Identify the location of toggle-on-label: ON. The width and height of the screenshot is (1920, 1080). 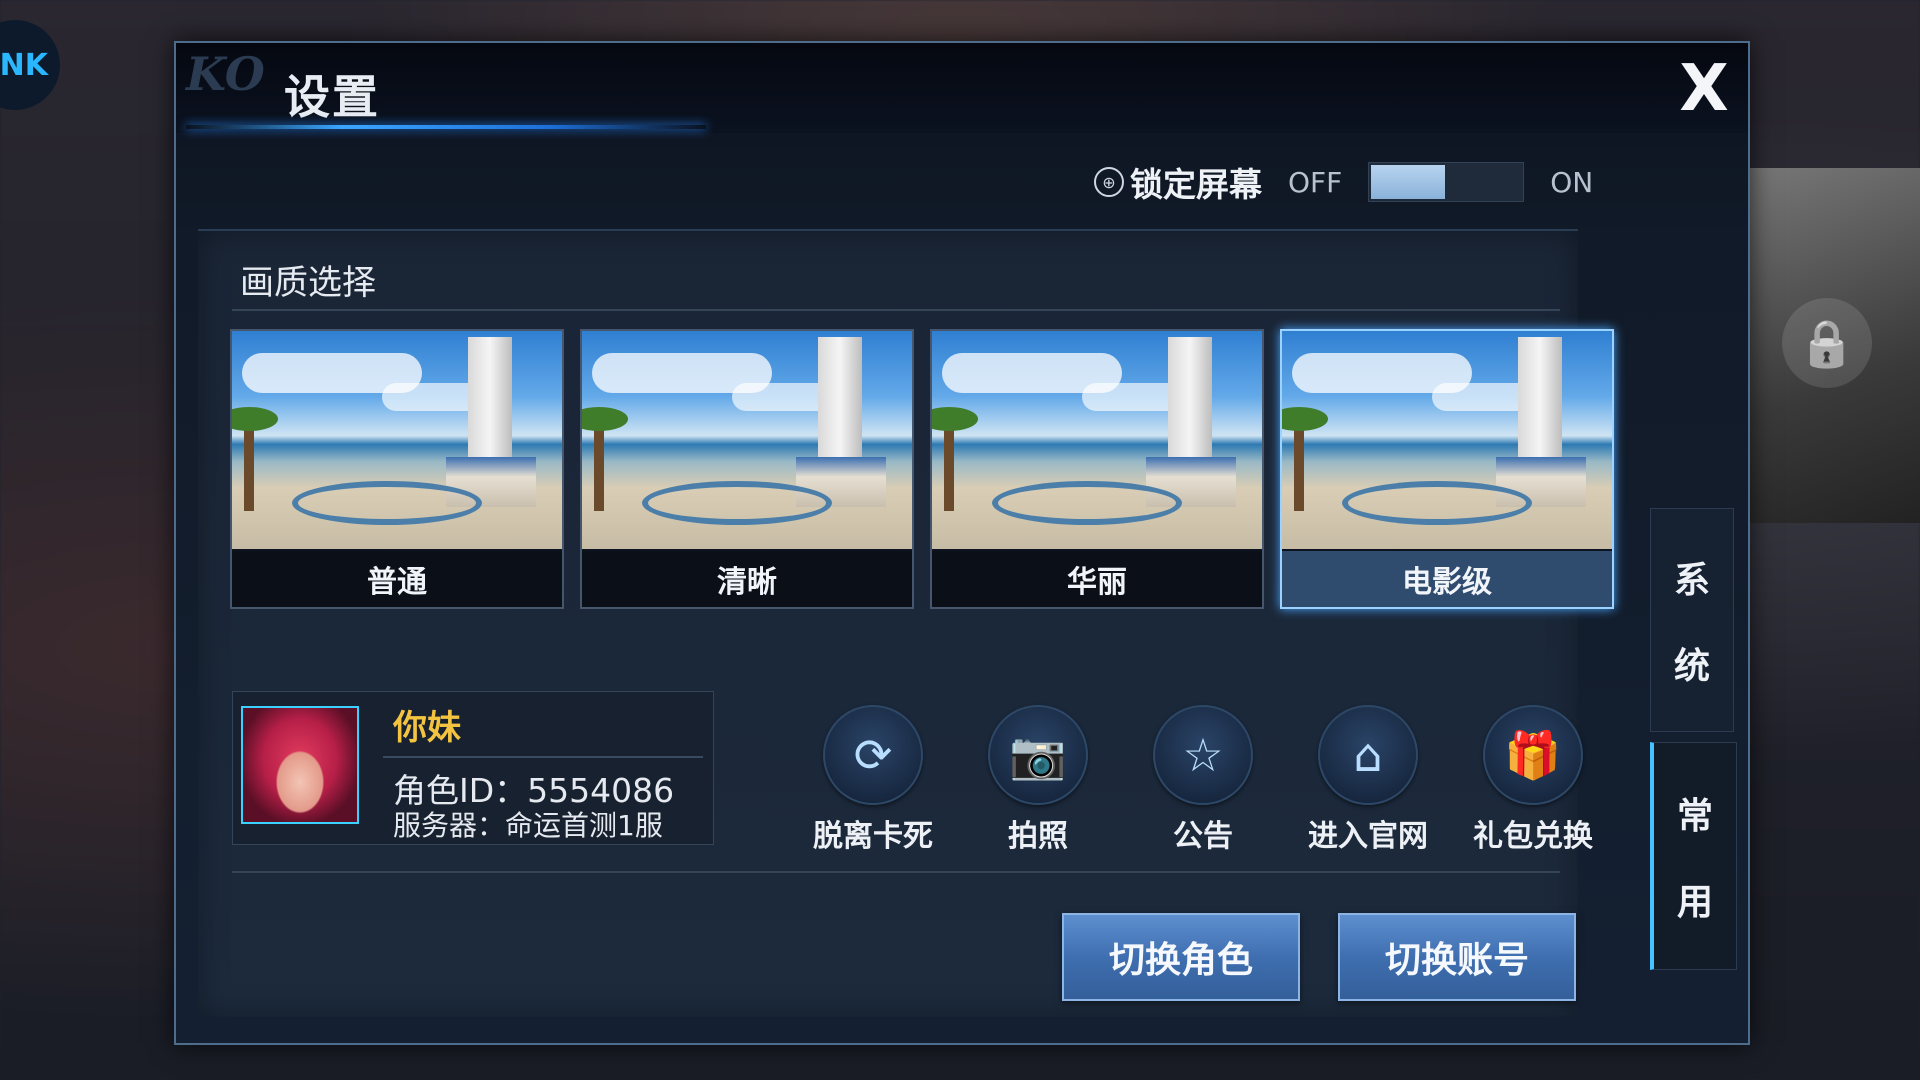
(1572, 182).